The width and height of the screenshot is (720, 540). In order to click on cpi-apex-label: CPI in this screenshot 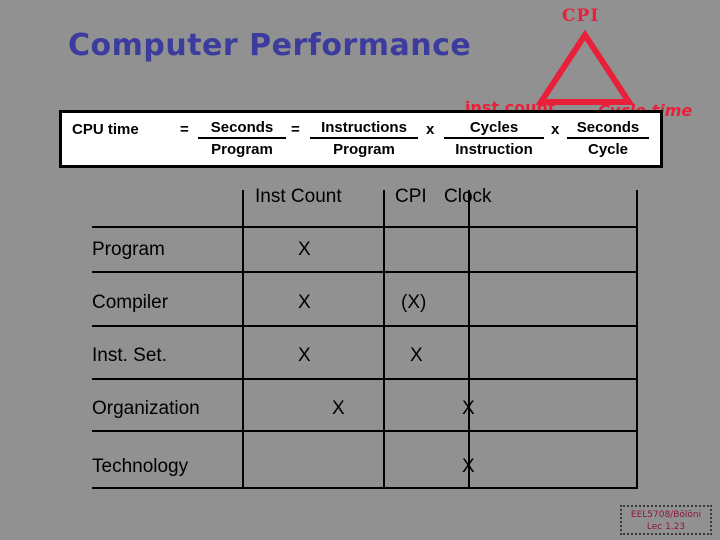, I will do `click(581, 16)`.